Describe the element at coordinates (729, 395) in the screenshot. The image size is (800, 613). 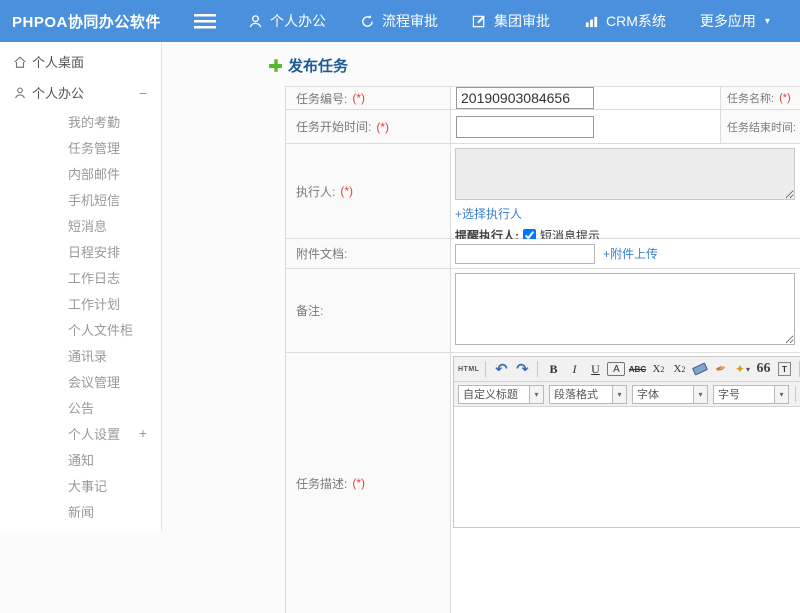
I see `editor-dropdown-label: 字号` at that location.